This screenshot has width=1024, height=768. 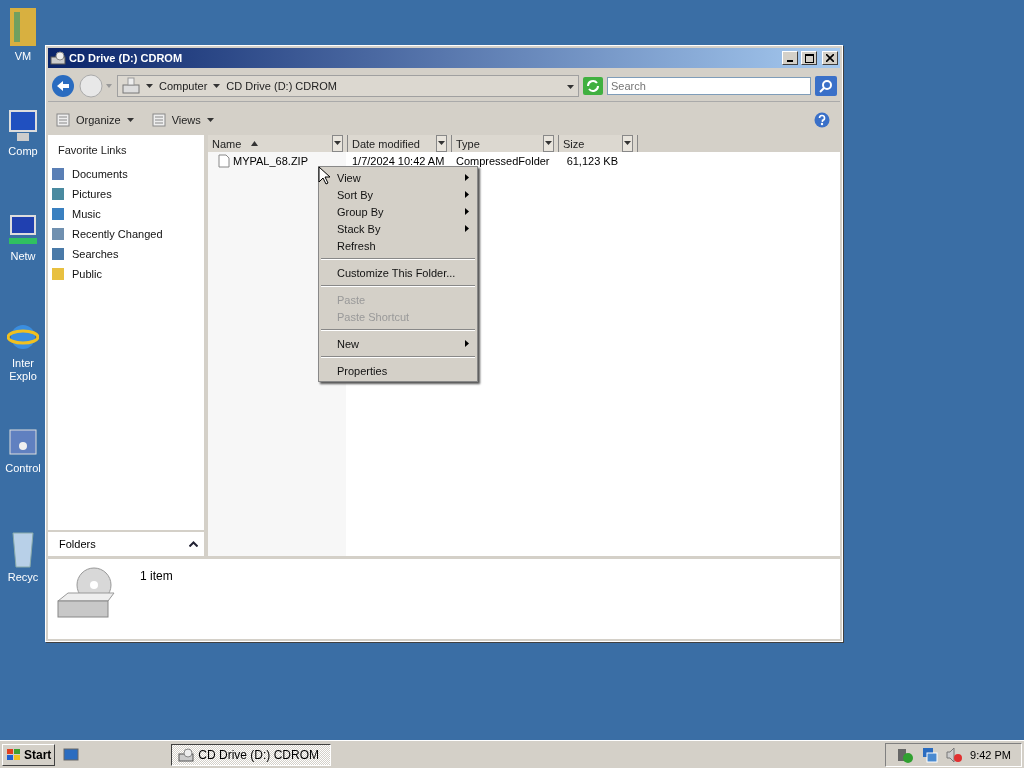 I want to click on pointer-icon, so click(x=324, y=175).